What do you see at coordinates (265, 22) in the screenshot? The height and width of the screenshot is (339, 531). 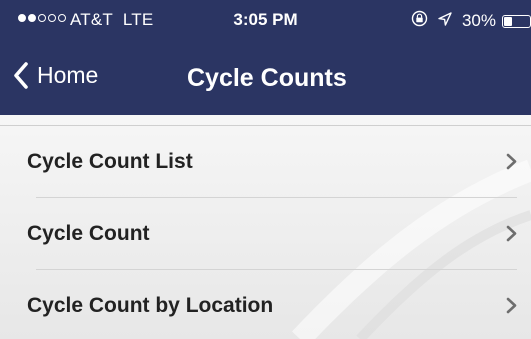 I see `status-bar: AT&T LTE 3:05 PM 30%` at bounding box center [265, 22].